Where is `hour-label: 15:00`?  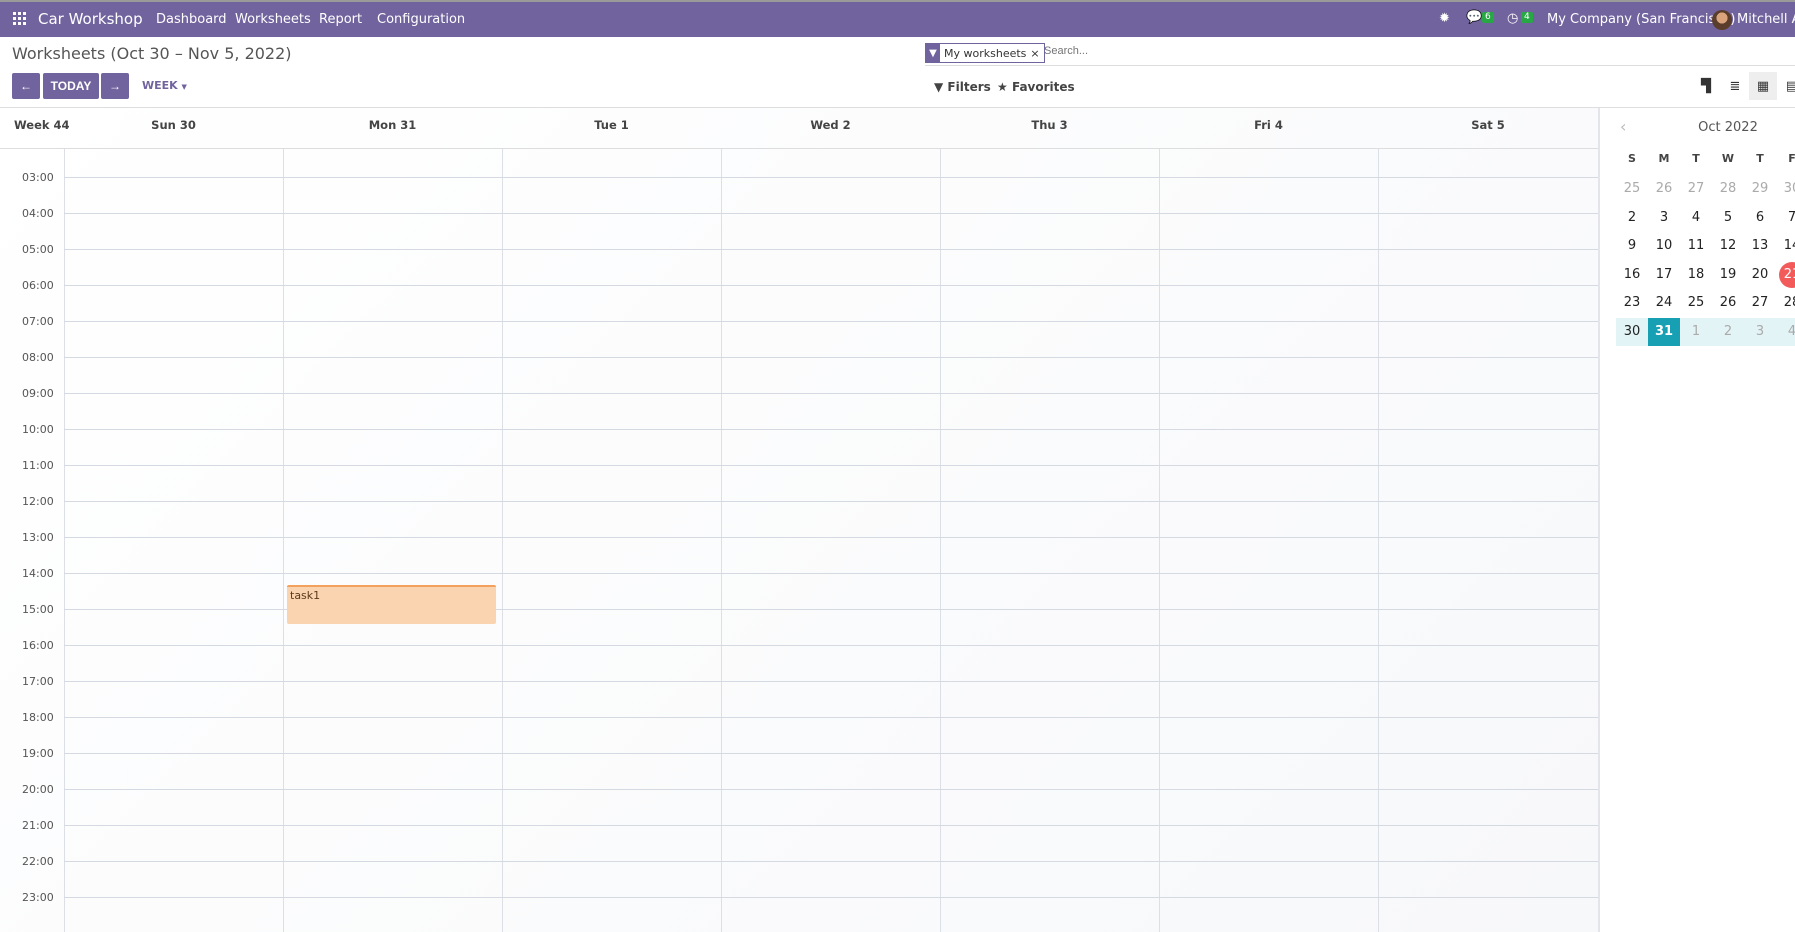
hour-label: 15:00 is located at coordinates (38, 609).